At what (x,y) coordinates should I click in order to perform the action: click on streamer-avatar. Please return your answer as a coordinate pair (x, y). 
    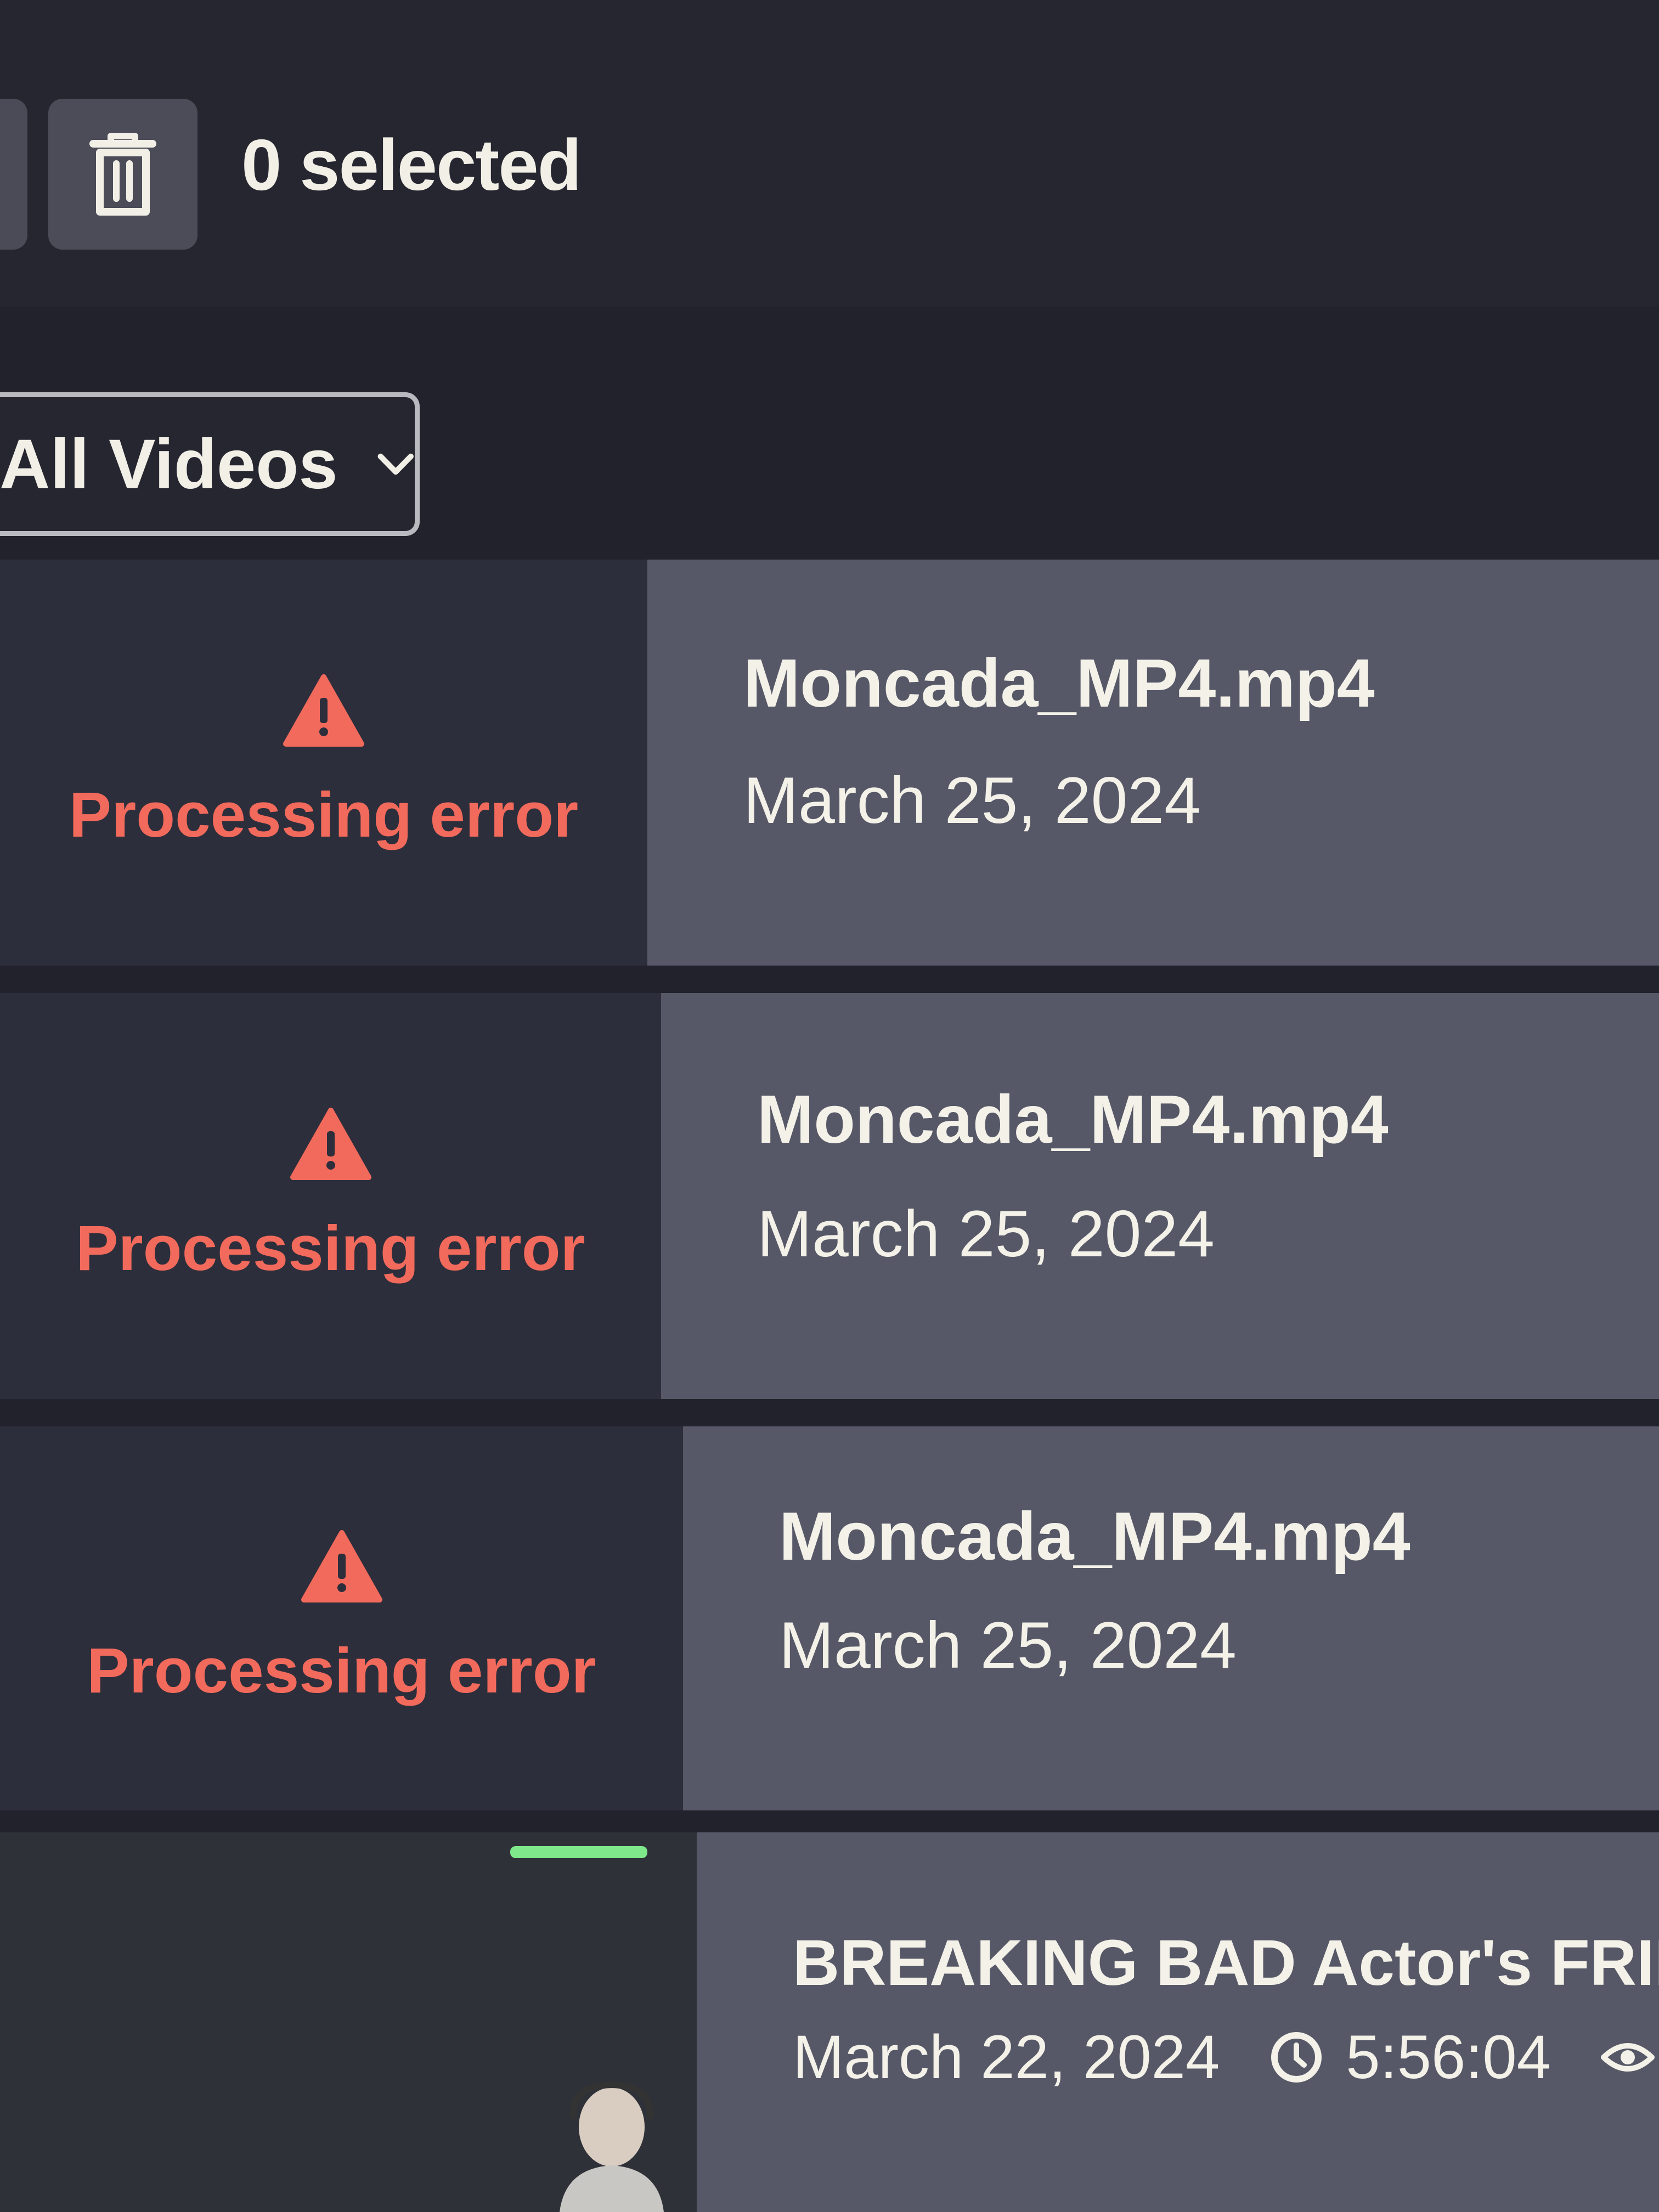
    Looking at the image, I should click on (612, 2146).